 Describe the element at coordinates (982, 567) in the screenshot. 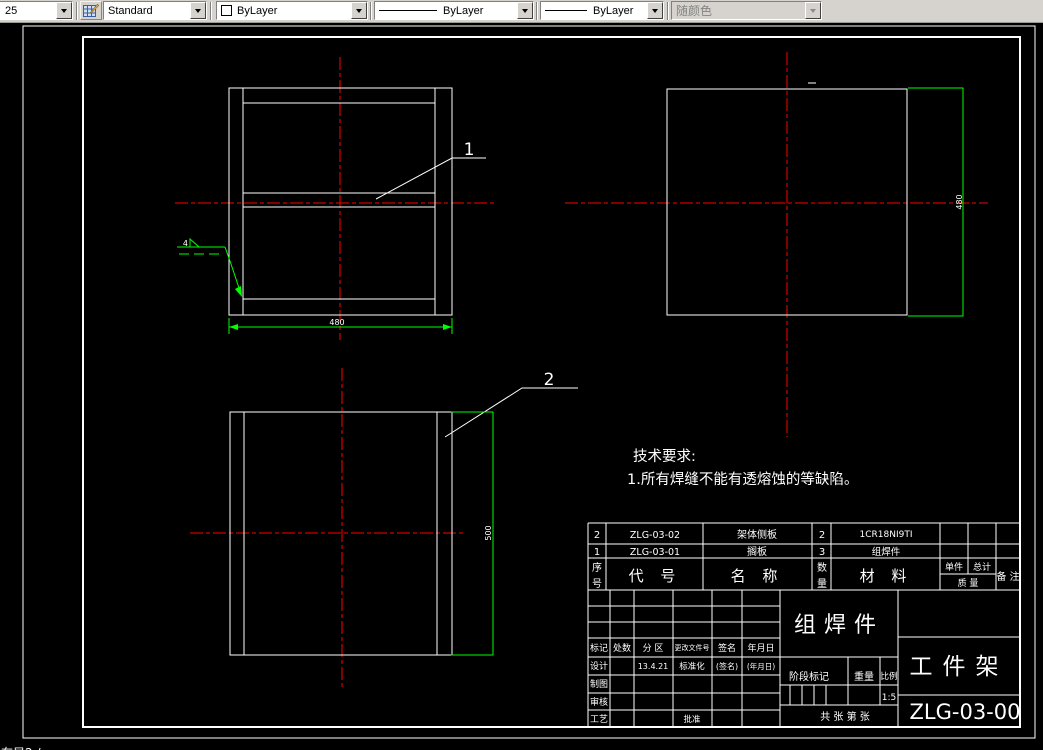

I see `header-total: 总计` at that location.